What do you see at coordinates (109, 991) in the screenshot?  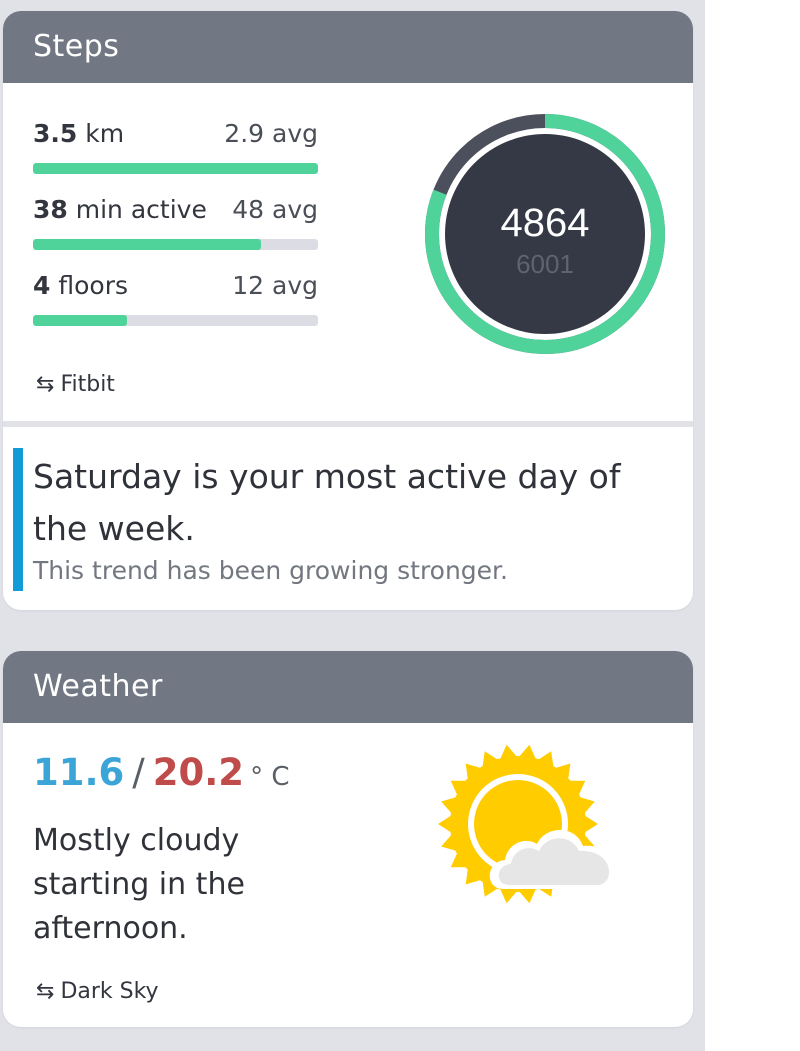 I see `source-label: Dark Sky` at bounding box center [109, 991].